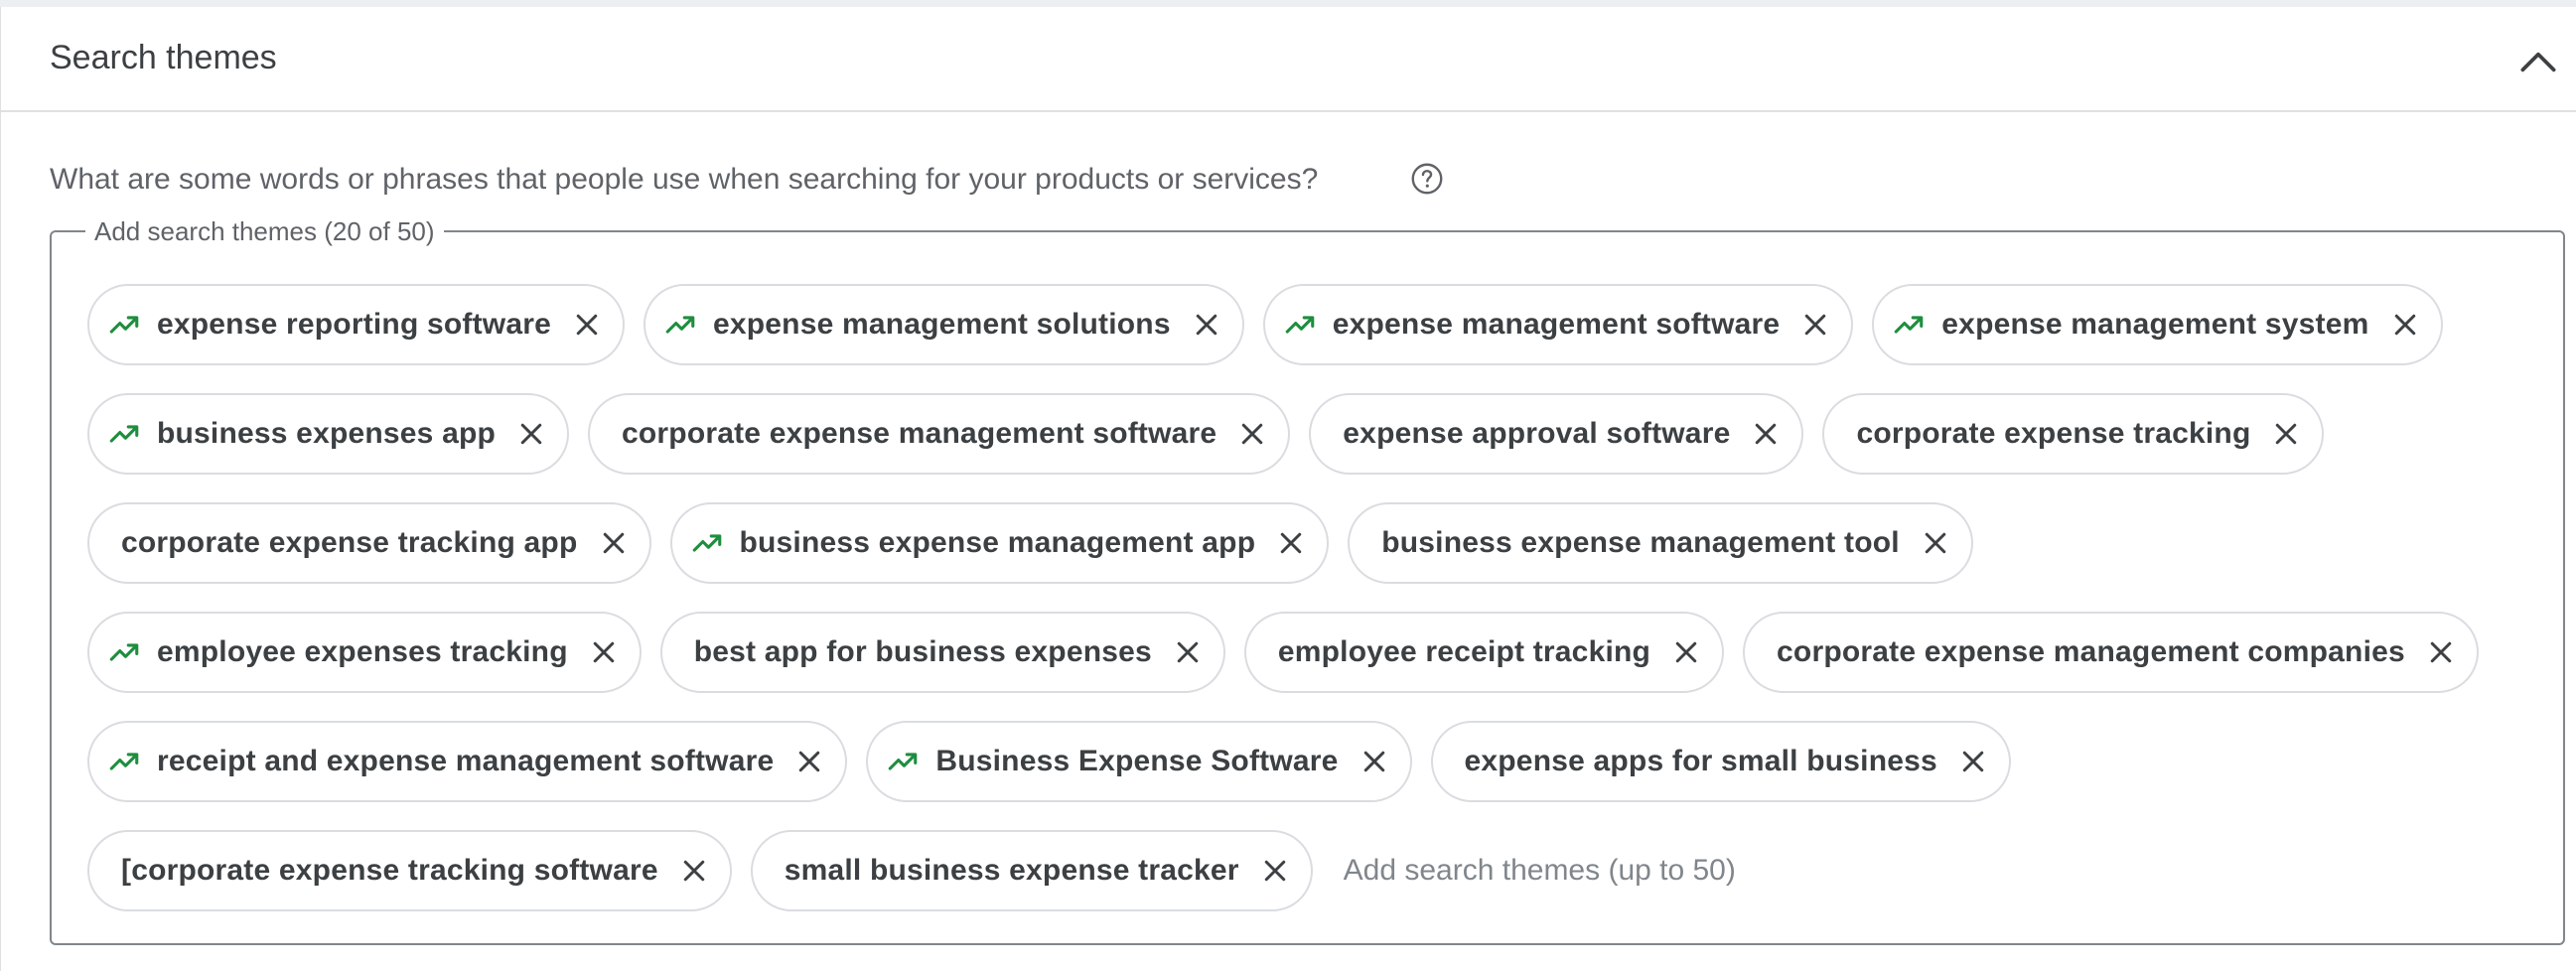 This screenshot has height=971, width=2576. Describe the element at coordinates (349, 542) in the screenshot. I see `search-theme-chip-label: corporate expense tracking app` at that location.